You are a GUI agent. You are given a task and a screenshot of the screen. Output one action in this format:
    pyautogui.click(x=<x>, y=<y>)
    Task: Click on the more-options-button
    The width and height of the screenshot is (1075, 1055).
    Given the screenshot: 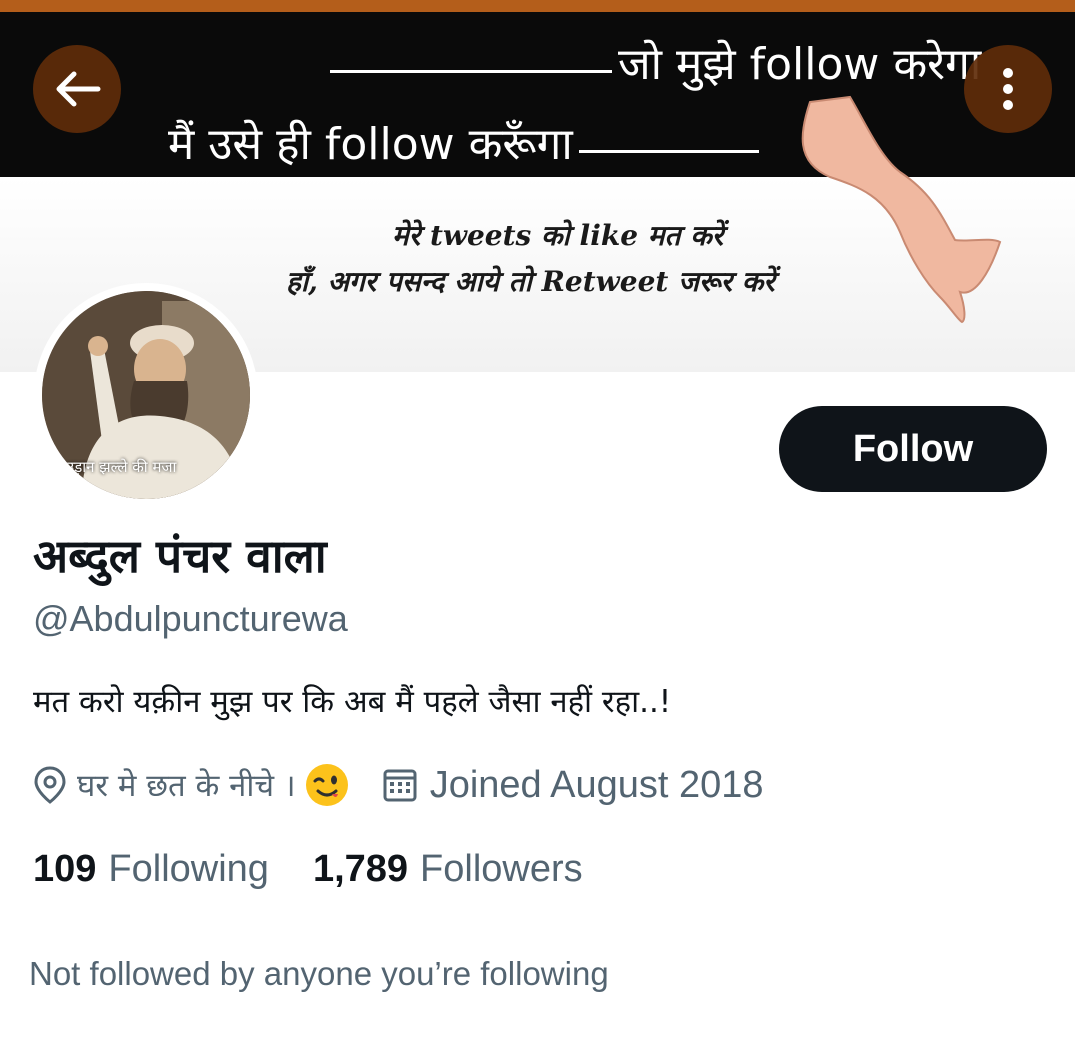 What is the action you would take?
    pyautogui.click(x=1008, y=89)
    